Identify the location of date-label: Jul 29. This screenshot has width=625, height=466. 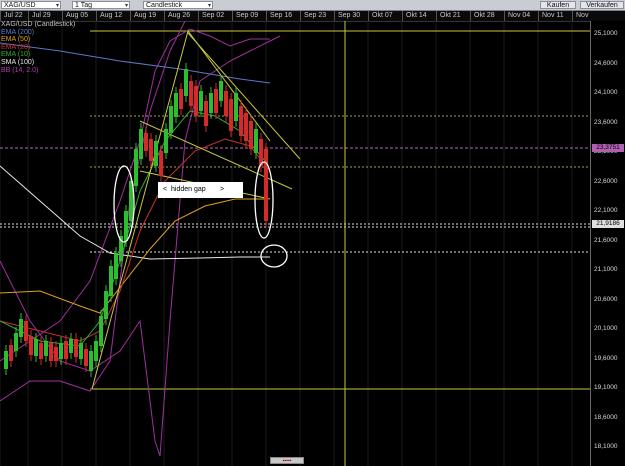
(45, 16).